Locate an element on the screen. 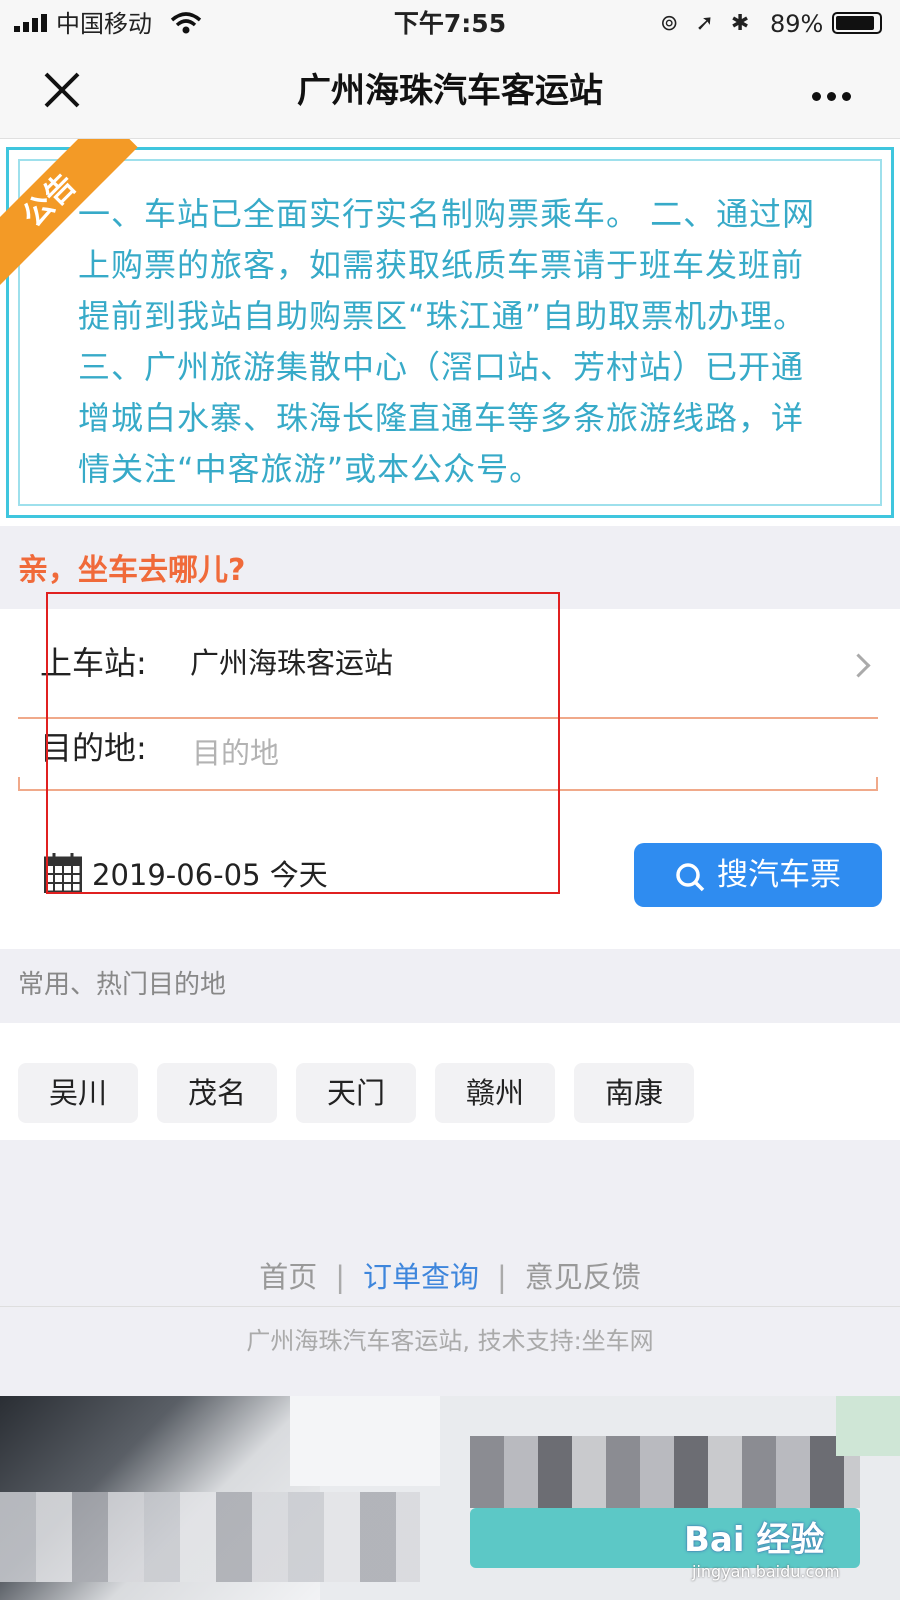  destination-tag: 吴川 is located at coordinates (78, 1093).